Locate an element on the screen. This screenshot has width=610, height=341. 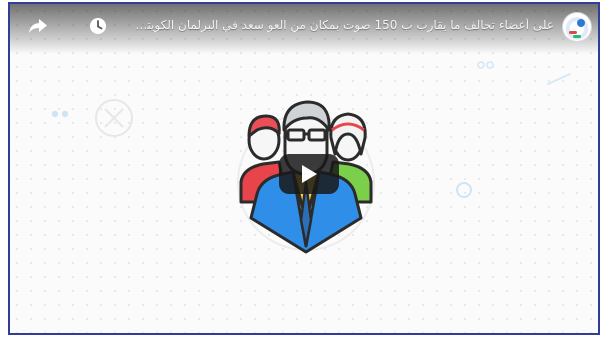
channel-avatar is located at coordinates (577, 27).